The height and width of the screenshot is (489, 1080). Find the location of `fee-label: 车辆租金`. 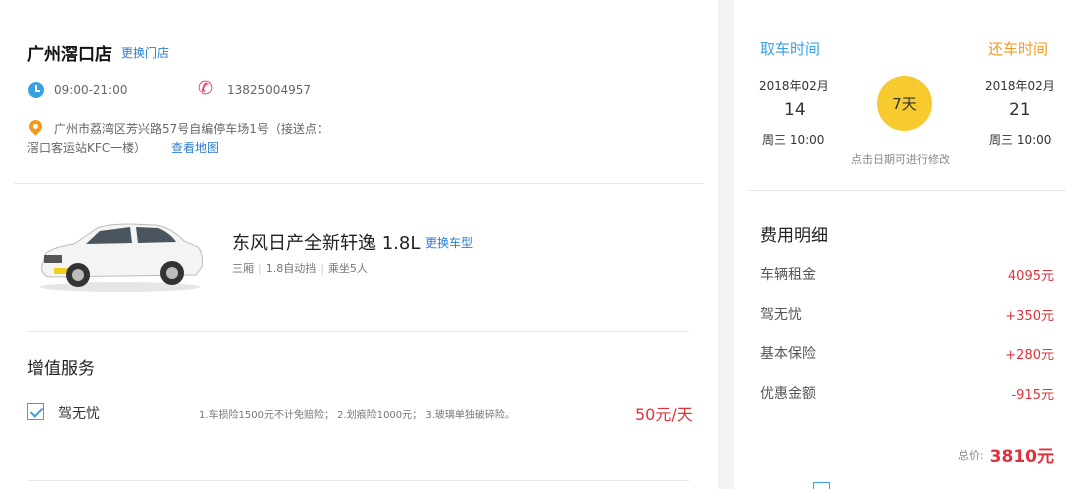

fee-label: 车辆租金 is located at coordinates (788, 275).